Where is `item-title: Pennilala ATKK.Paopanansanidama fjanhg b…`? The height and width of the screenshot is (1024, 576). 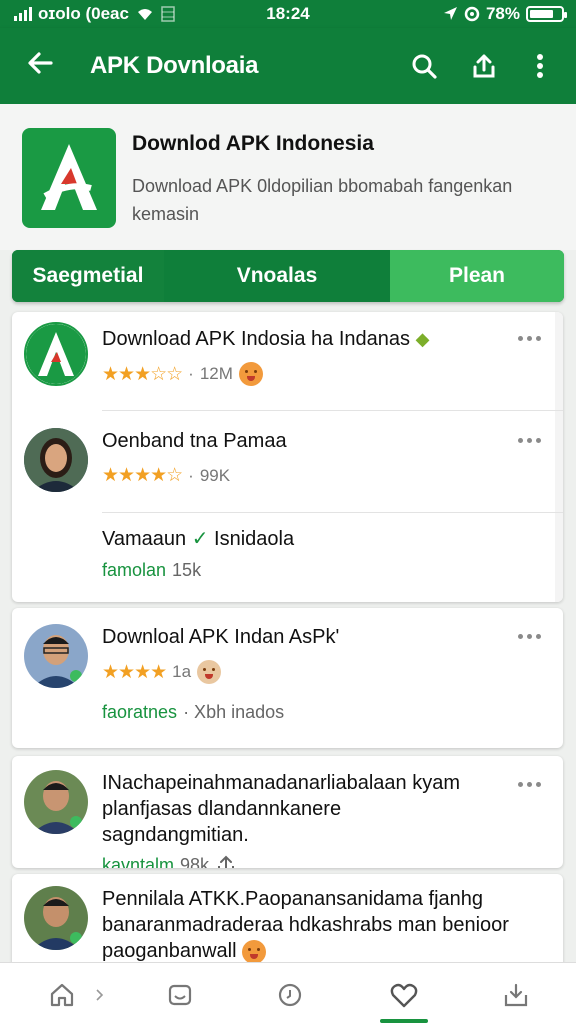 item-title: Pennilala ATKK.Paopanansanidama fjanhg b… is located at coordinates (305, 926).